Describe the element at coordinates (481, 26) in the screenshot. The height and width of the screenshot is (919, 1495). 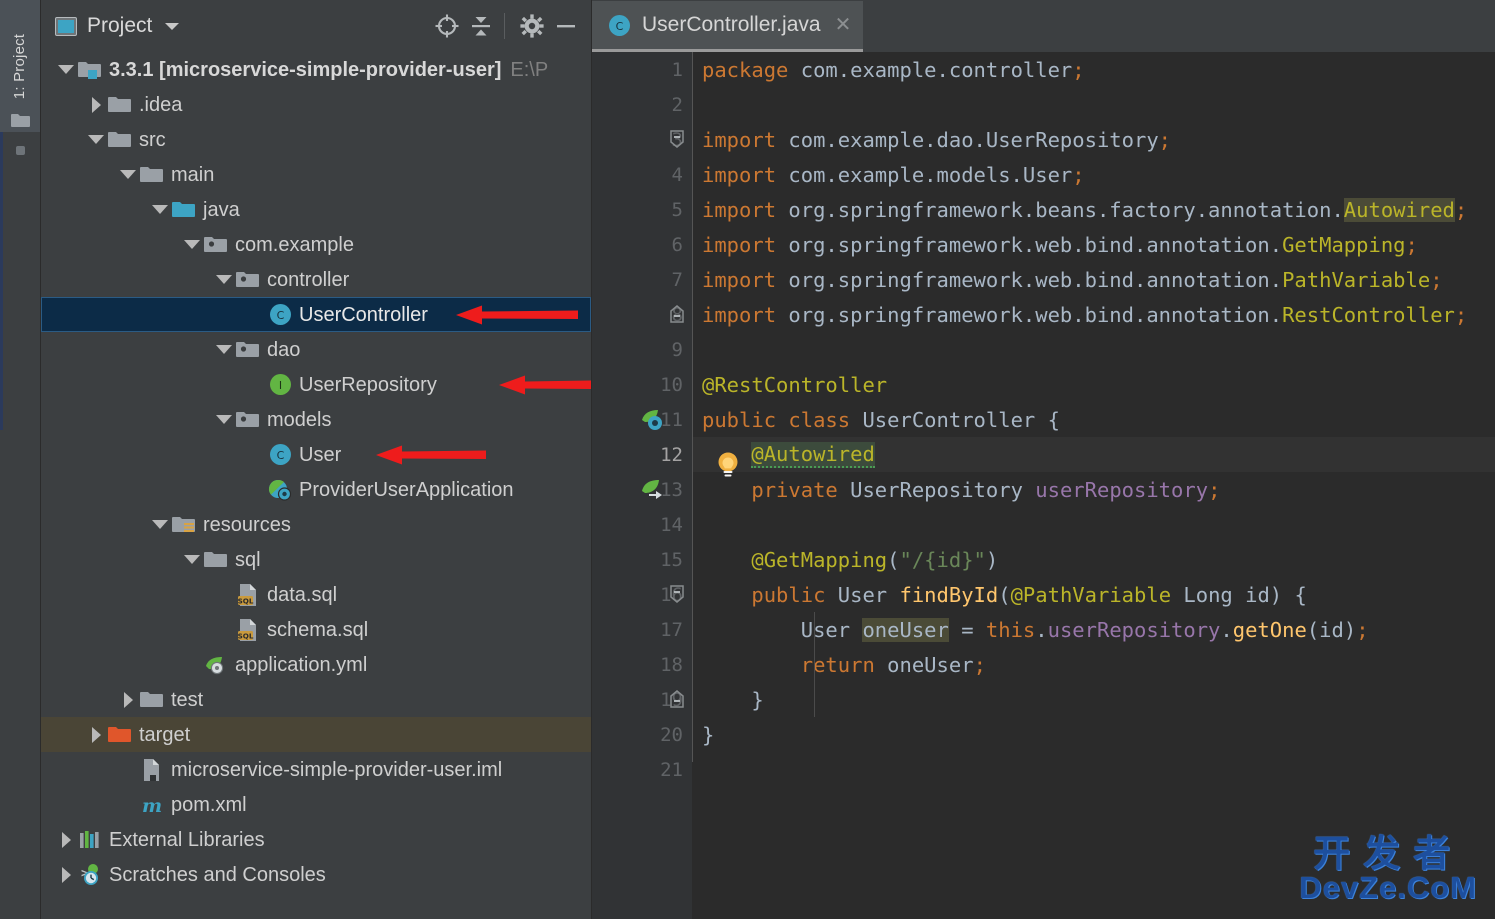
I see `collapse-all-button` at that location.